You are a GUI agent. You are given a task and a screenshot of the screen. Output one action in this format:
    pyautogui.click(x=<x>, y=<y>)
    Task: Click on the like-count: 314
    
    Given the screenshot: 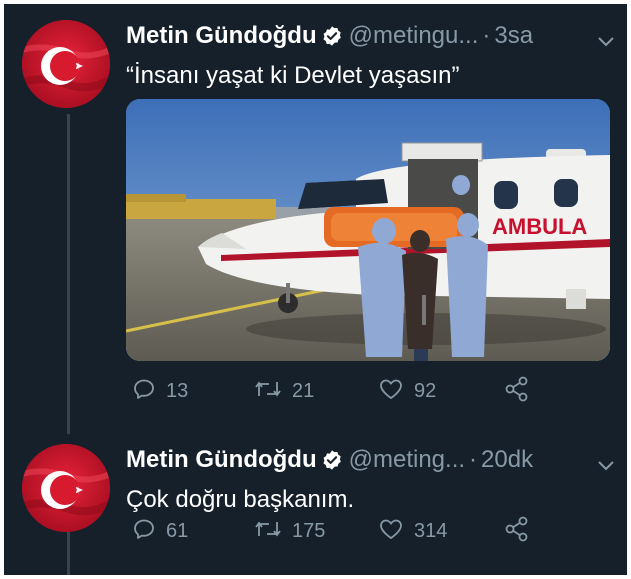 What is the action you would take?
    pyautogui.click(x=431, y=530)
    